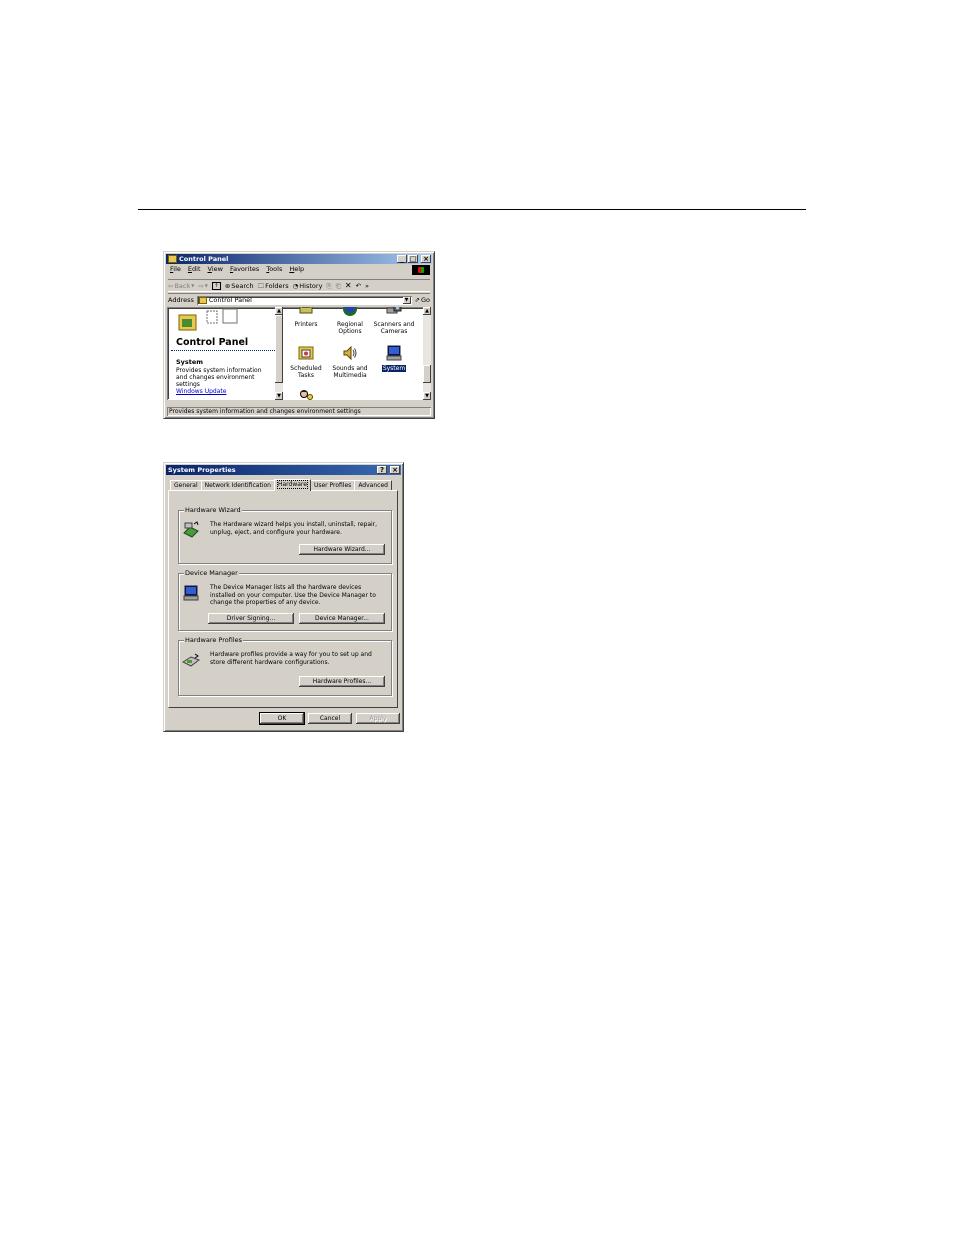 The width and height of the screenshot is (954, 1235). Describe the element at coordinates (425, 299) in the screenshot. I see `go-label: Go` at that location.